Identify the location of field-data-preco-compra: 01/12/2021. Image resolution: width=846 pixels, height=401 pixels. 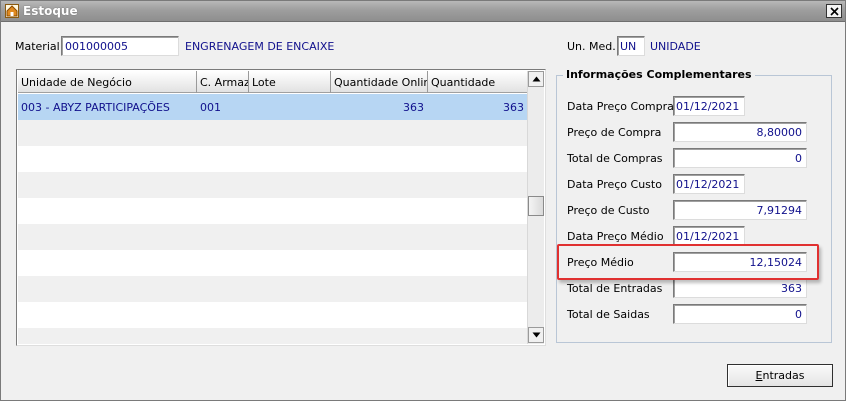
(709, 106).